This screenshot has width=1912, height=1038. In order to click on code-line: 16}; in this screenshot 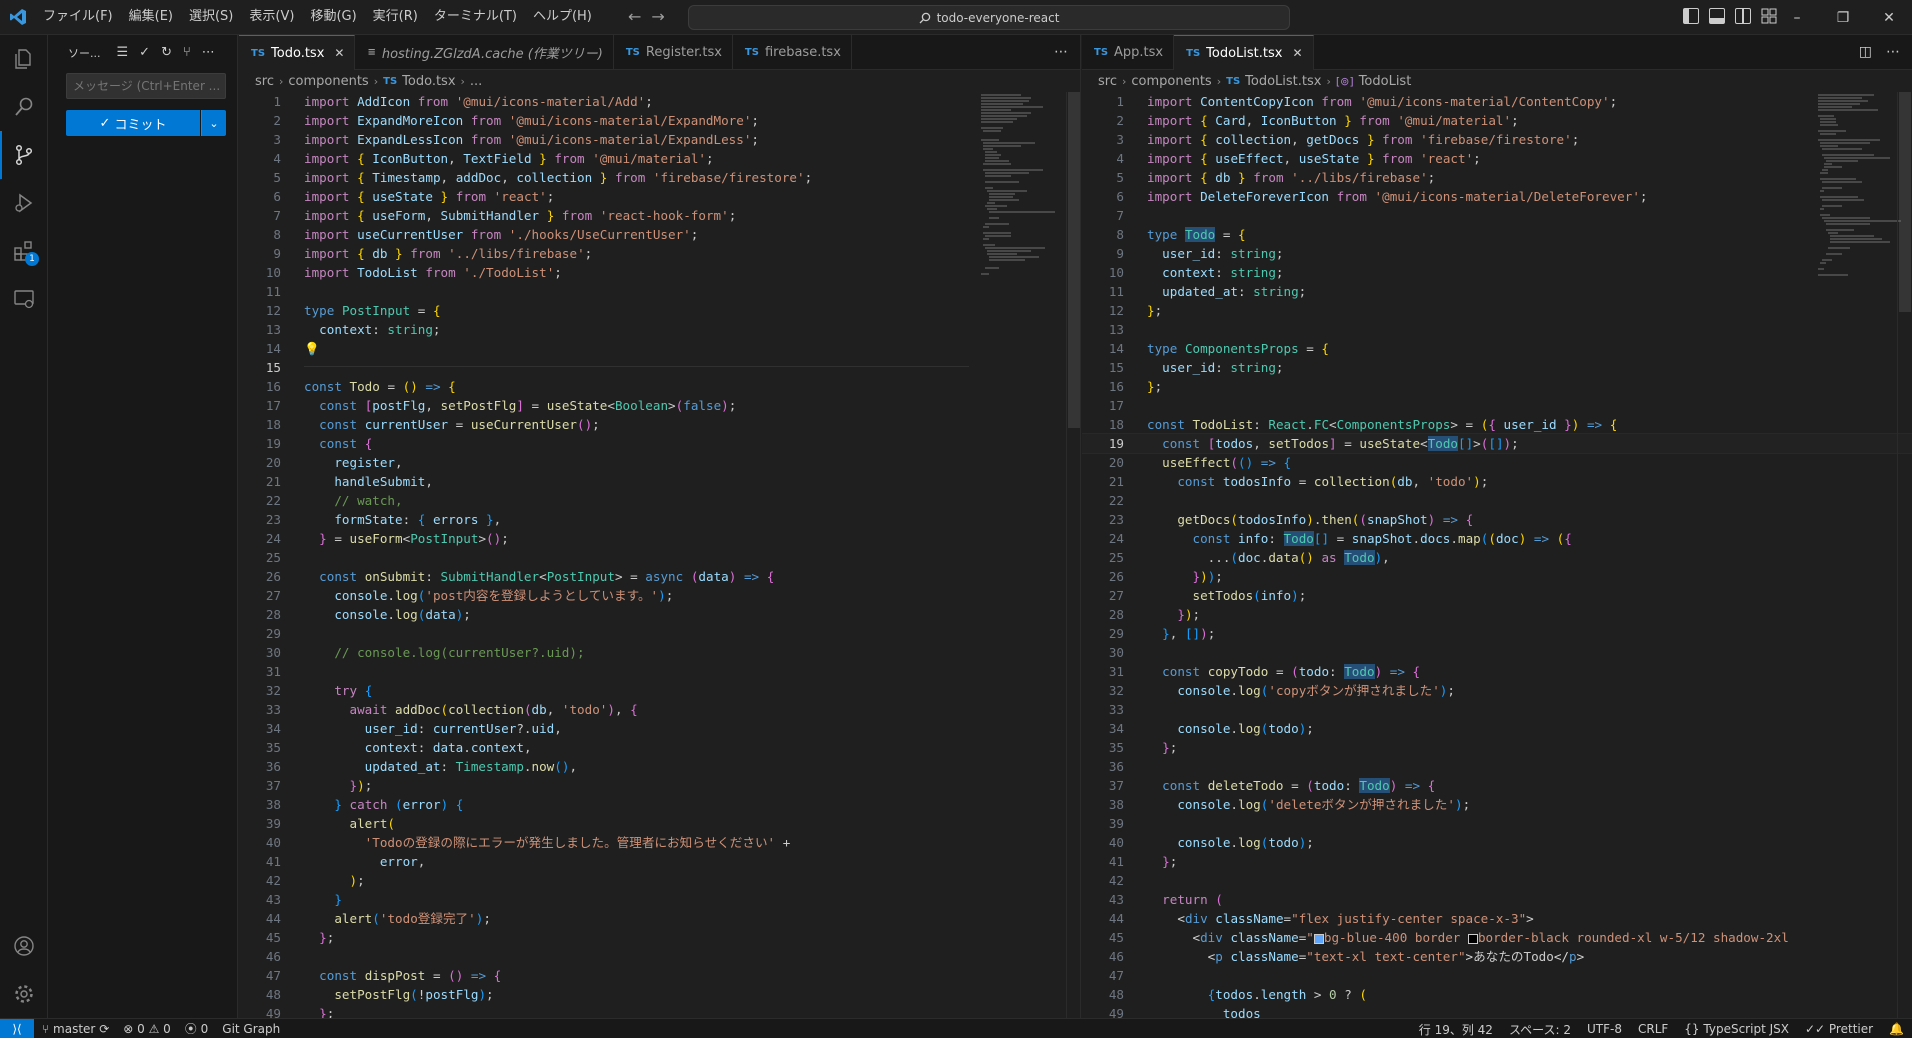, I will do `click(1135, 386)`.